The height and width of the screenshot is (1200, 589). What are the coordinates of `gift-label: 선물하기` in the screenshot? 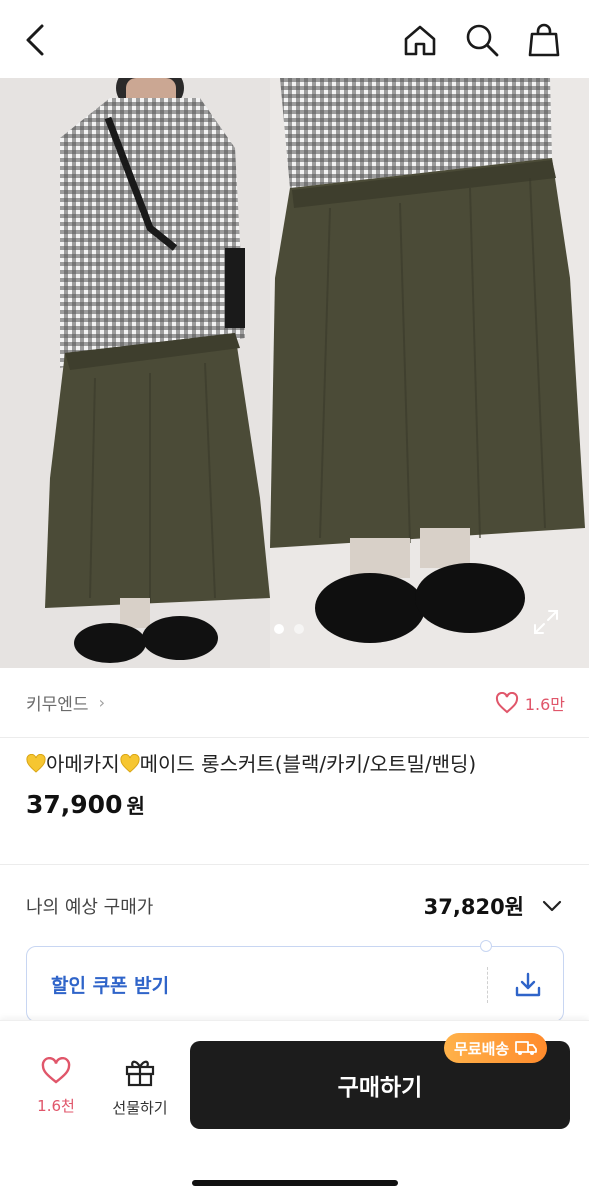 It's located at (140, 1108).